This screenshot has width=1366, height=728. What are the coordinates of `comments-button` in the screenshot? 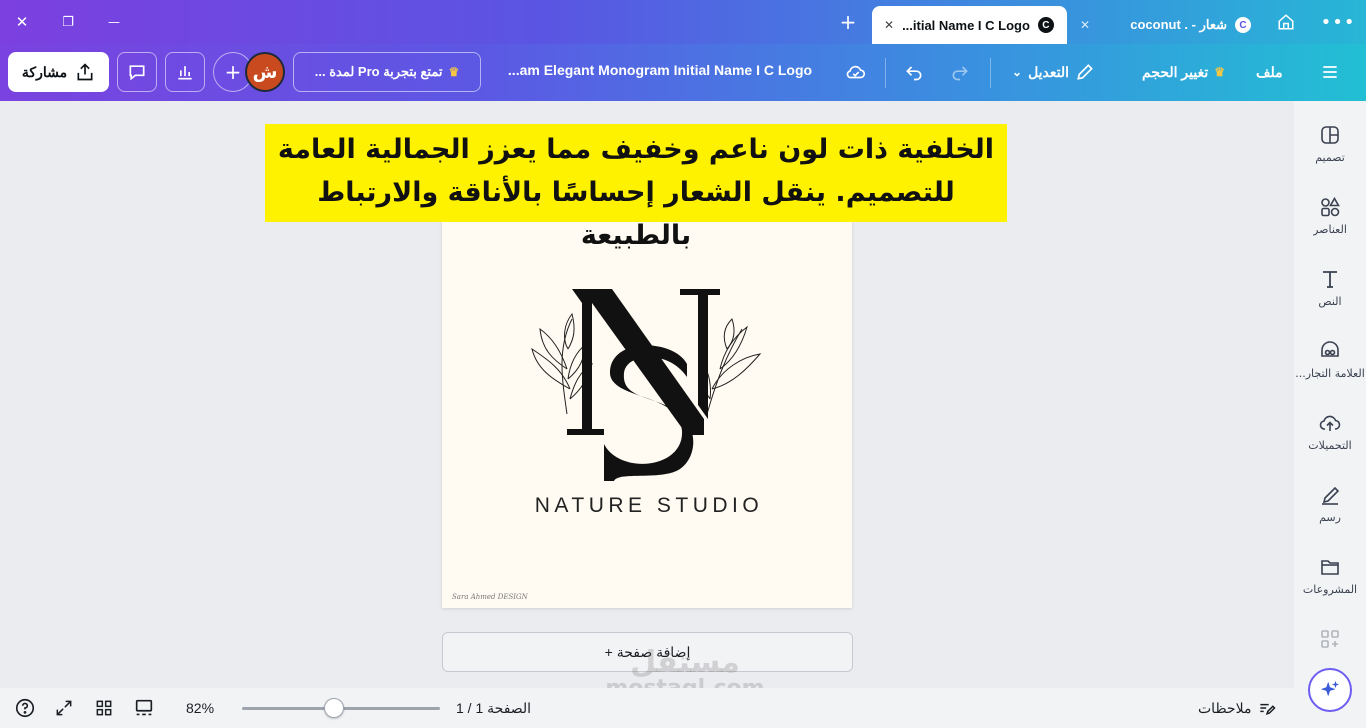 It's located at (137, 72).